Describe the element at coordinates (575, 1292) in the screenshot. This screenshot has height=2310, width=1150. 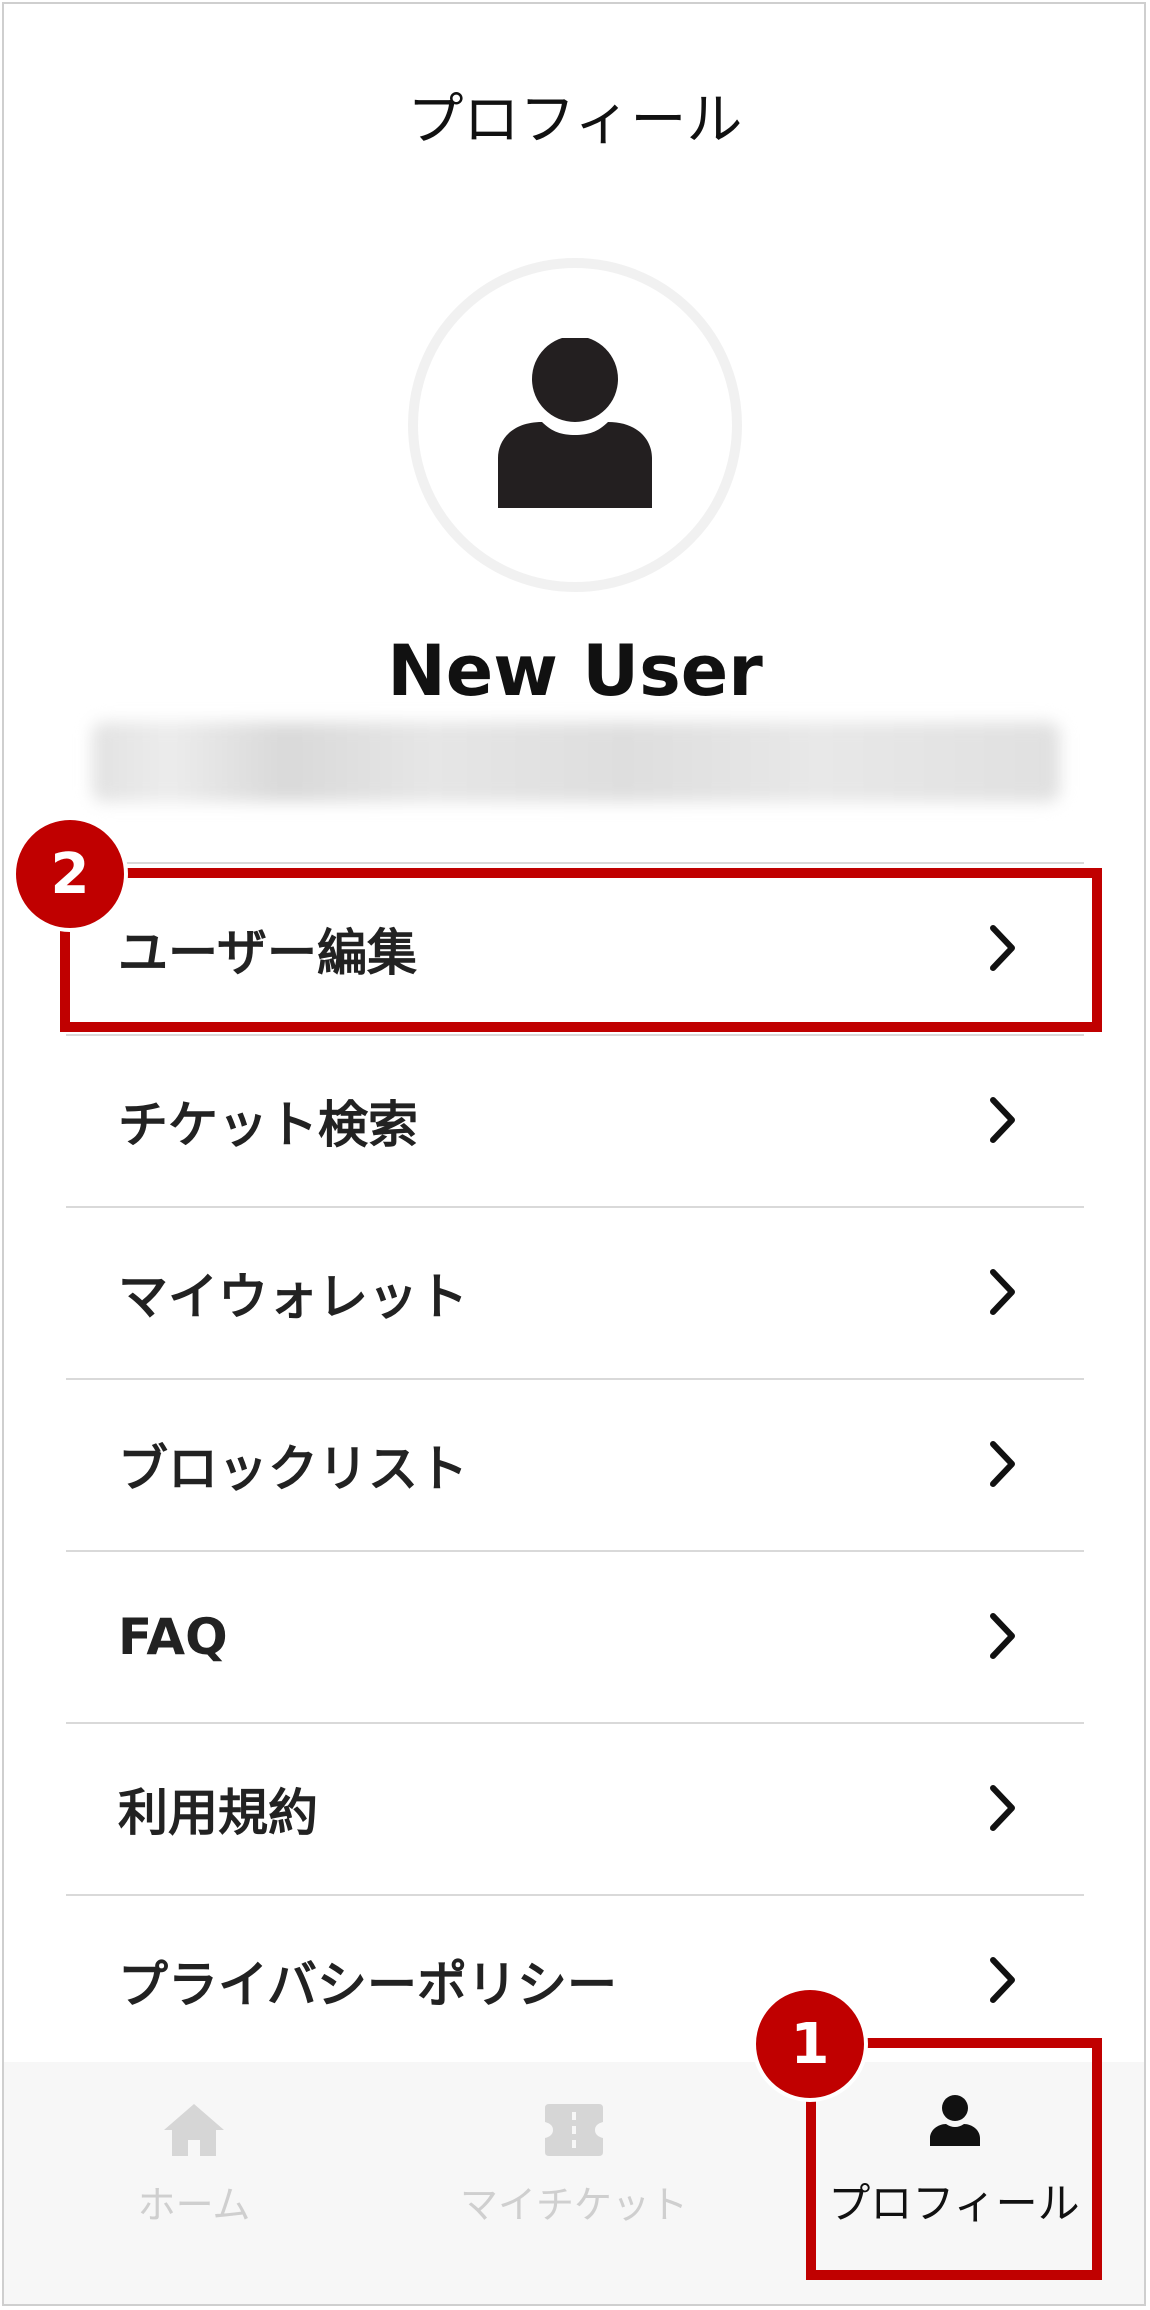
I see `menu-item-my-wallet: マイウォレット` at that location.